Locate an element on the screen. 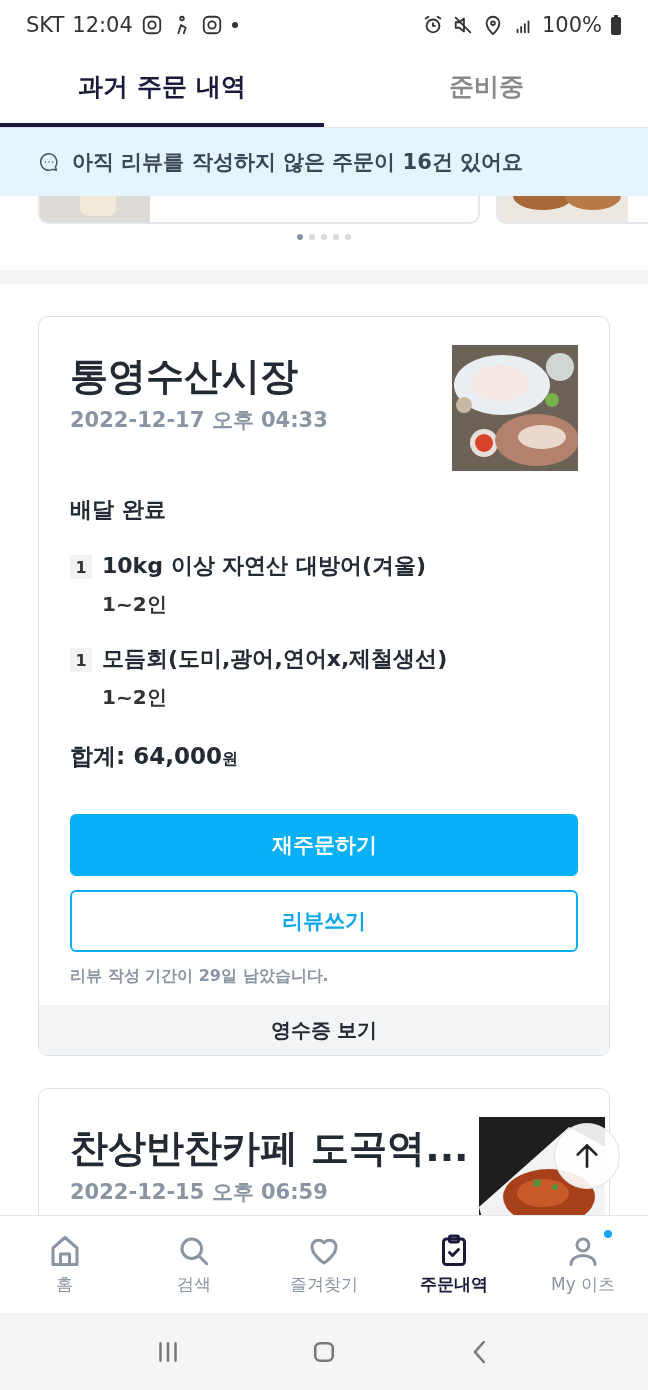 This screenshot has width=648, height=1390. tab: 준비중 is located at coordinates (486, 88).